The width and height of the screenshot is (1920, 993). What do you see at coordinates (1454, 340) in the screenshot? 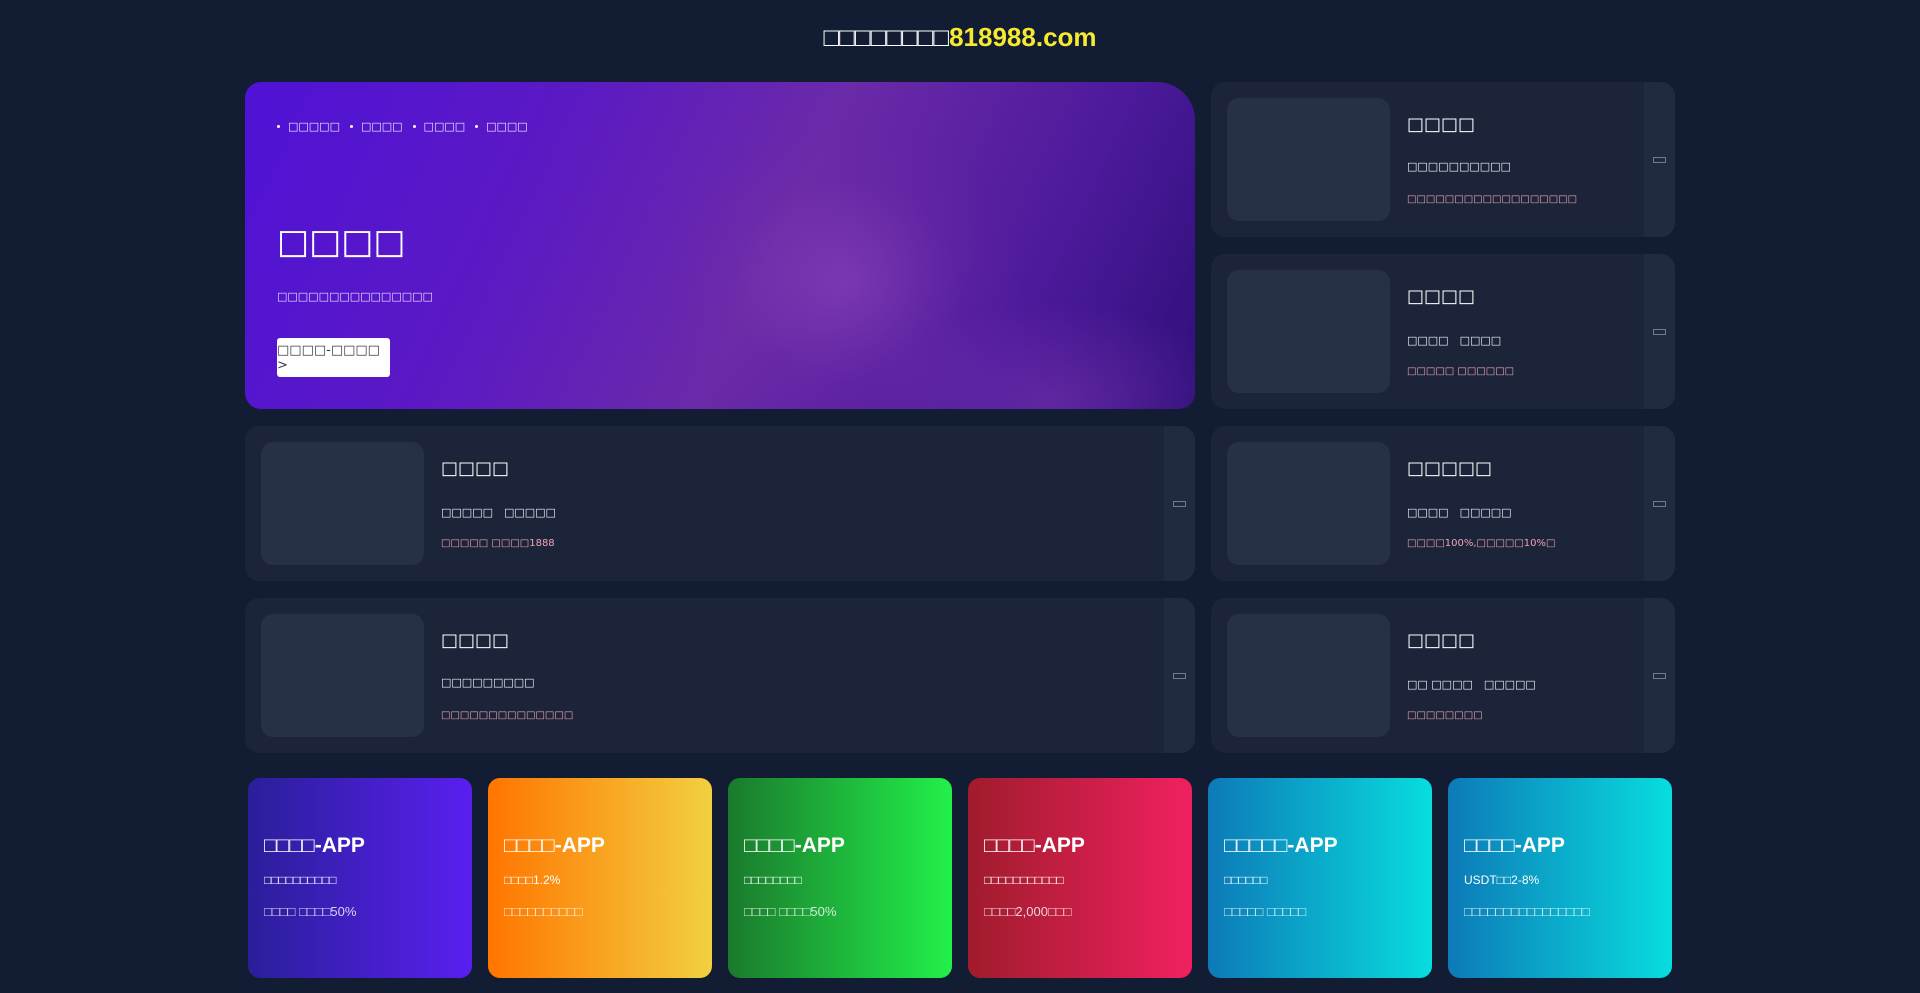
I see `card-description: □□□□ □□□□` at bounding box center [1454, 340].